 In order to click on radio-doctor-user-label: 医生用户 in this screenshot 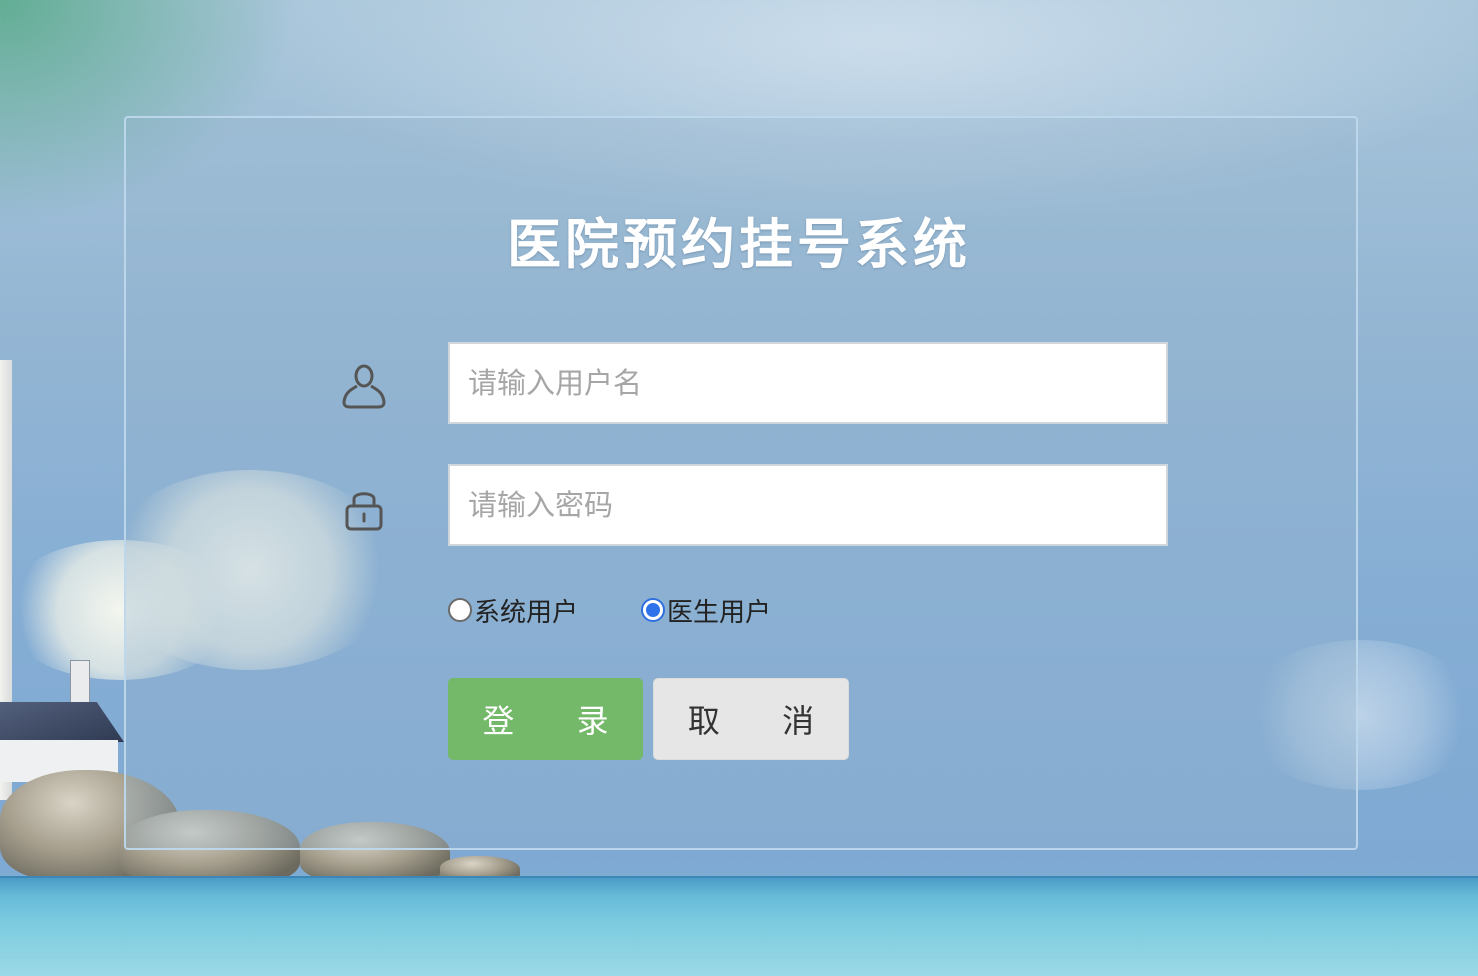, I will do `click(719, 612)`.